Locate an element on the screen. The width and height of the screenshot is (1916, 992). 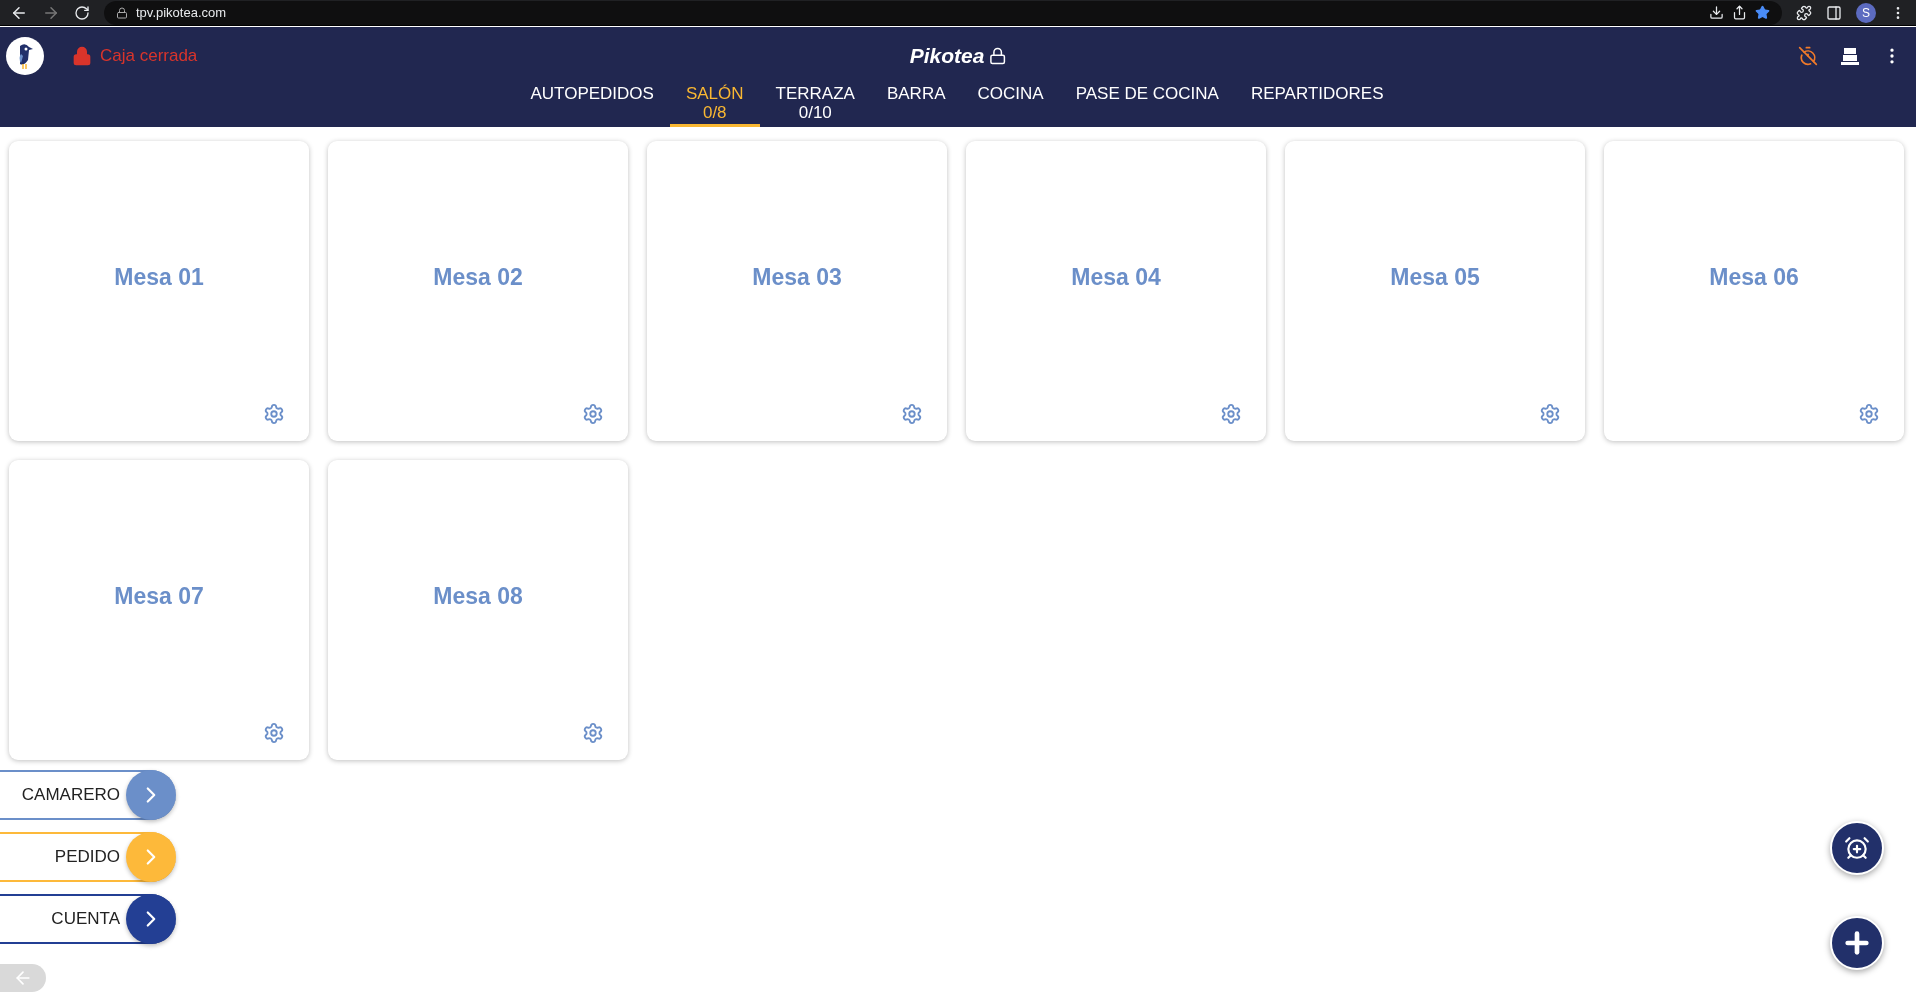
share-icon is located at coordinates (1739, 12).